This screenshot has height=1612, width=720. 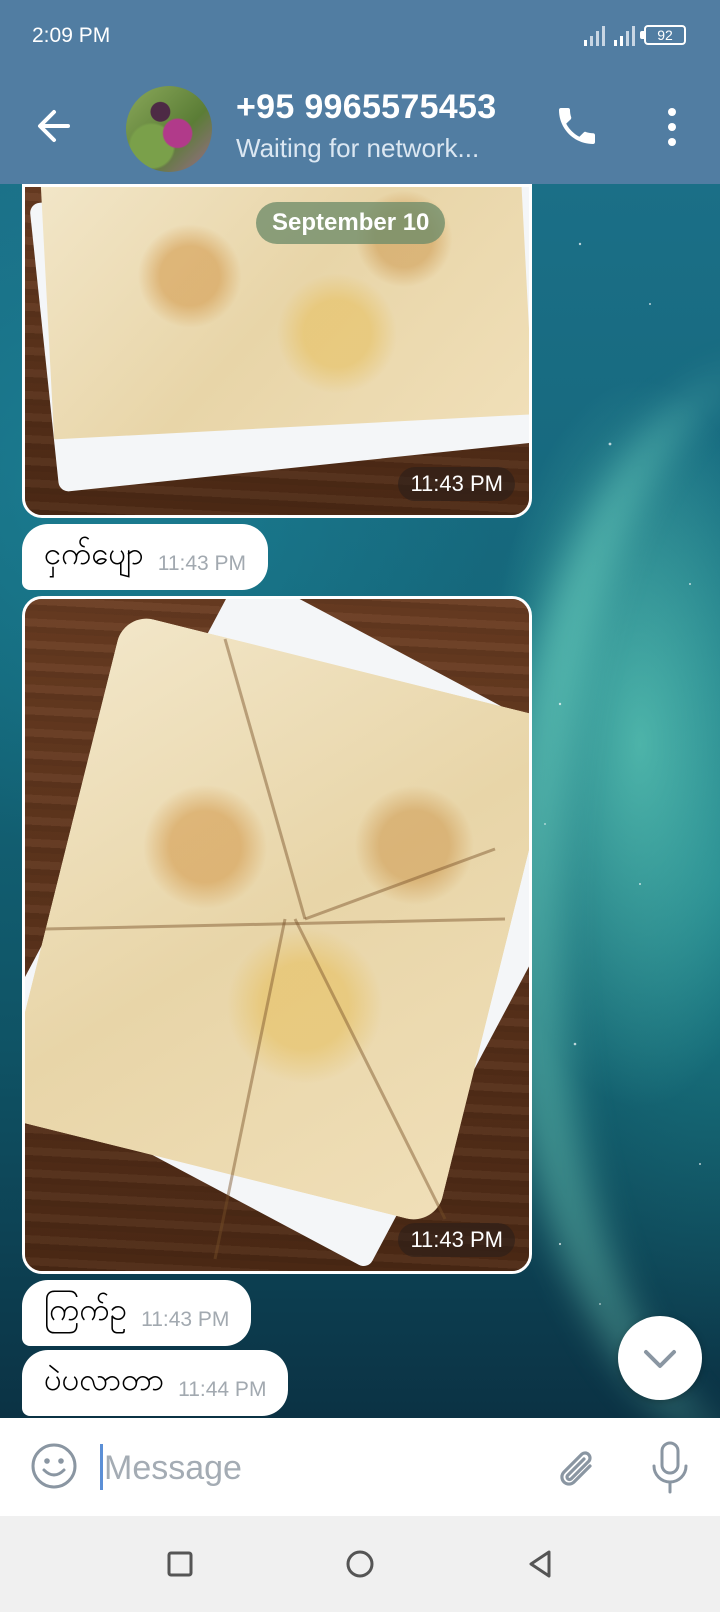 I want to click on paperclip-icon, so click(x=576, y=1467).